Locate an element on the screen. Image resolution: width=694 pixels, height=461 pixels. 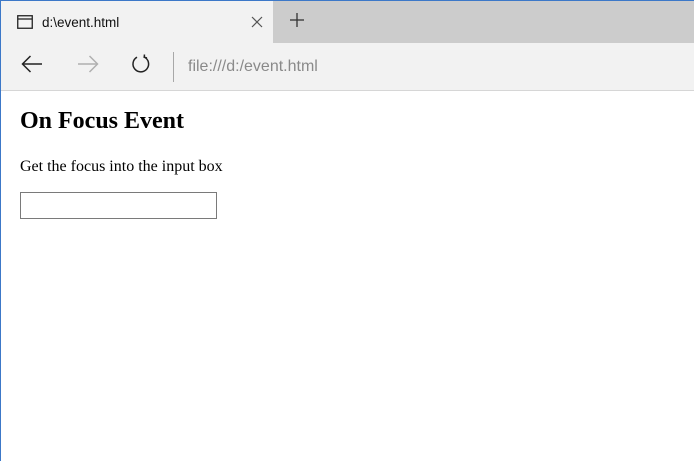
focus-input is located at coordinates (118, 205).